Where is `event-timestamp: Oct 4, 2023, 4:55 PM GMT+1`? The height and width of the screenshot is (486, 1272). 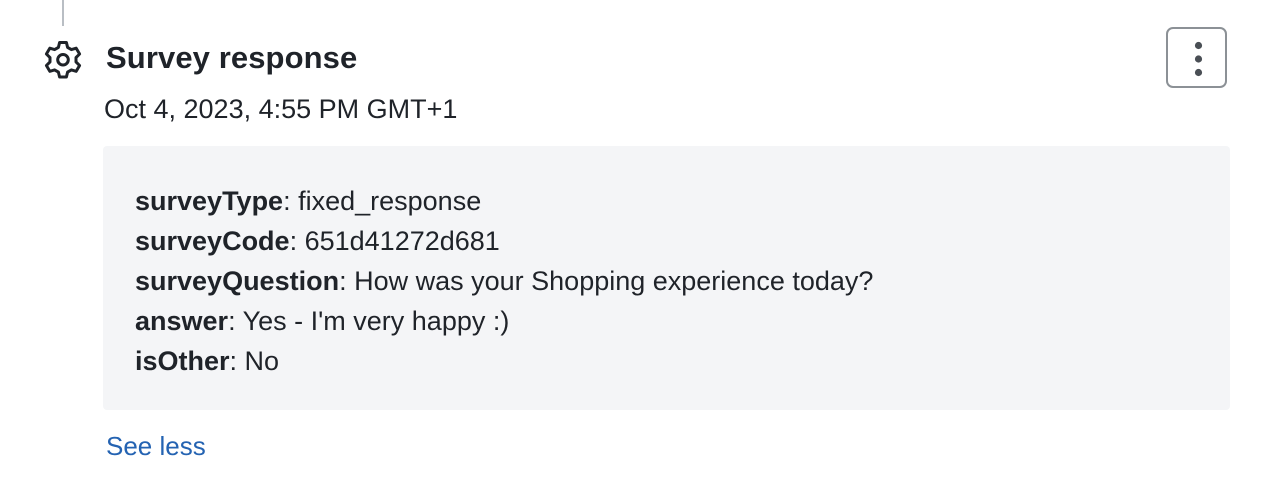
event-timestamp: Oct 4, 2023, 4:55 PM GMT+1 is located at coordinates (281, 109).